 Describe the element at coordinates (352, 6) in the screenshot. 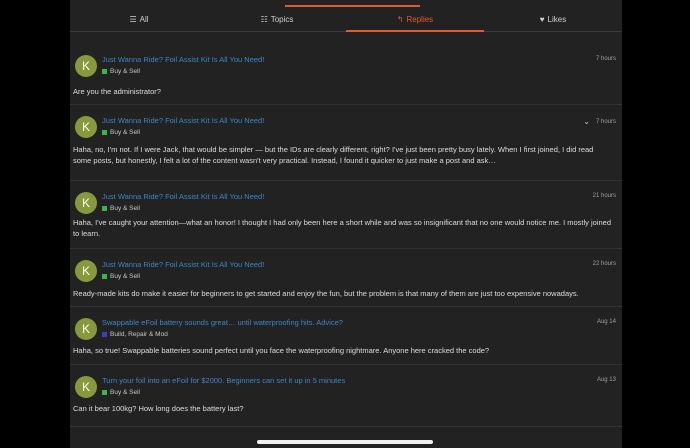

I see `scroll-indicator` at that location.